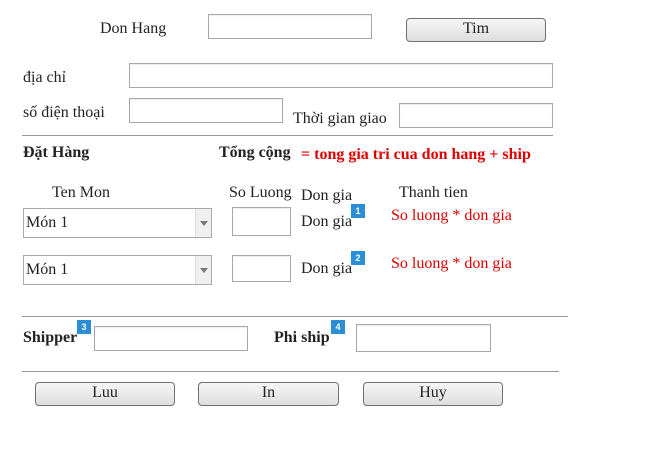 The width and height of the screenshot is (653, 456). I want to click on delivery-time-input, so click(476, 115).